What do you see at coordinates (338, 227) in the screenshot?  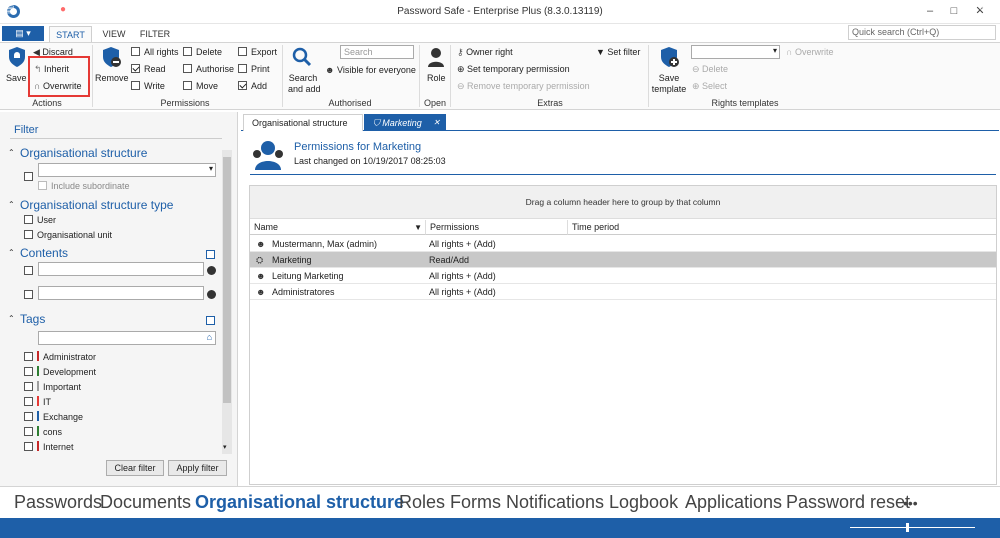 I see `column-header-name: Name ▼` at bounding box center [338, 227].